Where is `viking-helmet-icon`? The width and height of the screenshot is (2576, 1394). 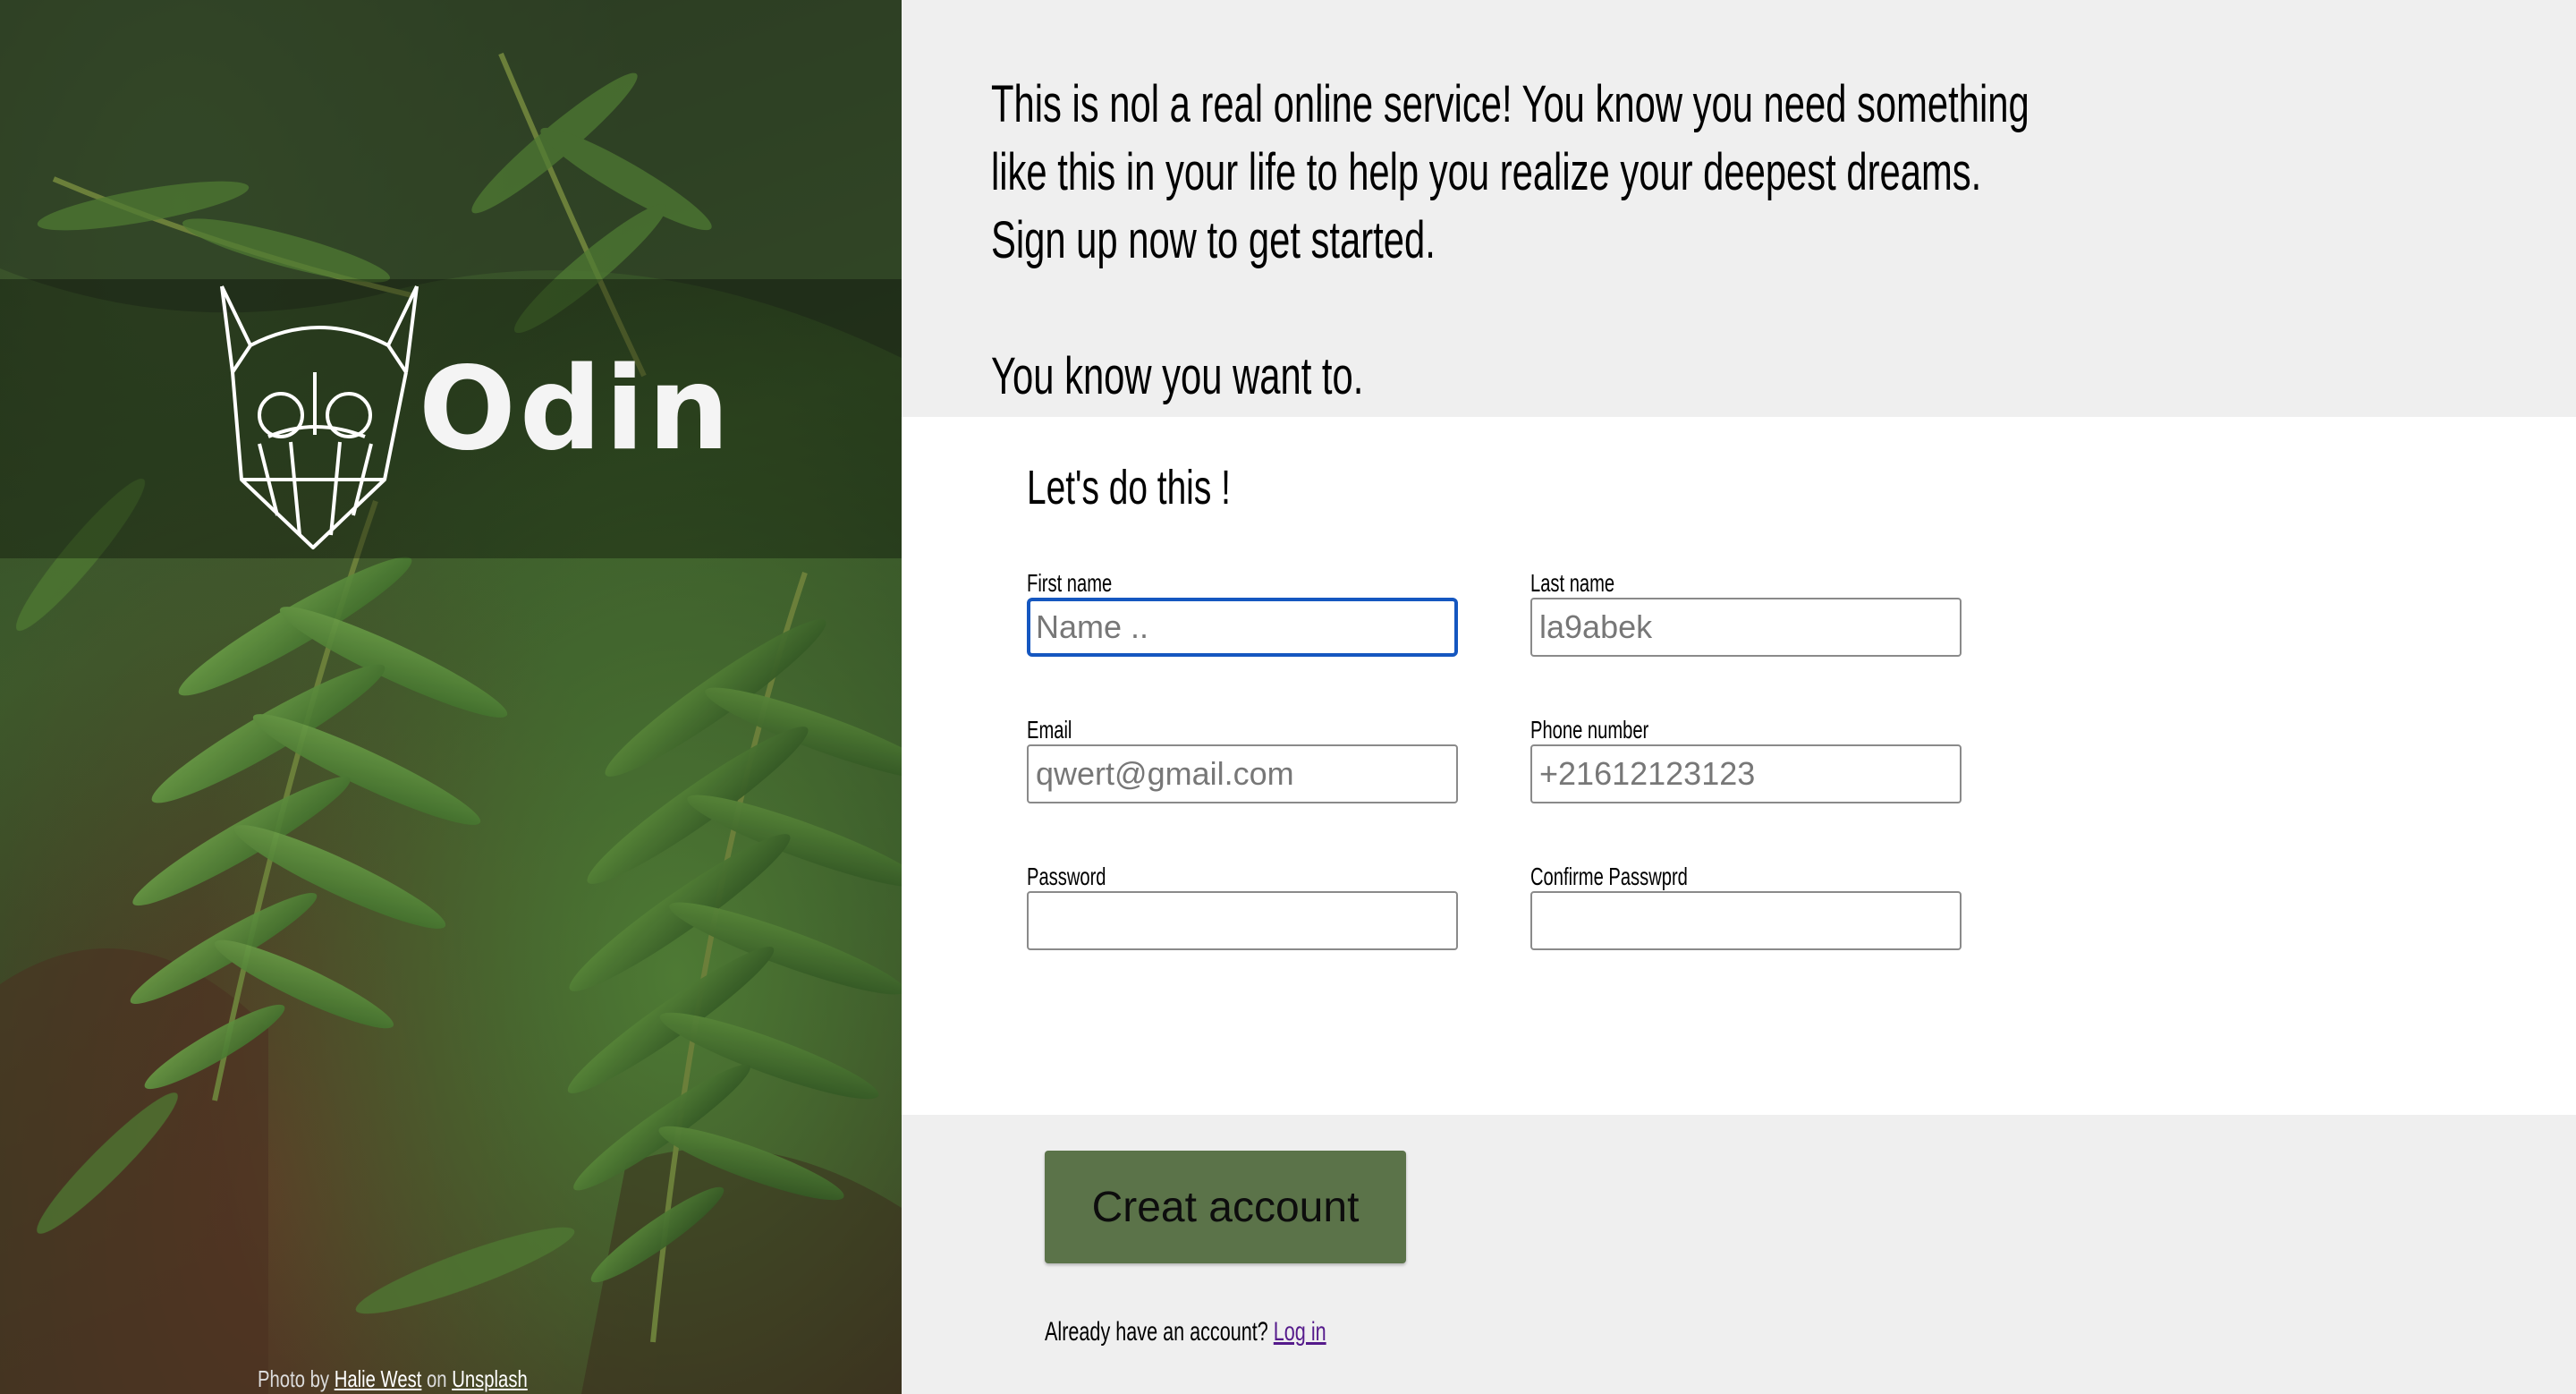
viking-helmet-icon is located at coordinates (319, 417).